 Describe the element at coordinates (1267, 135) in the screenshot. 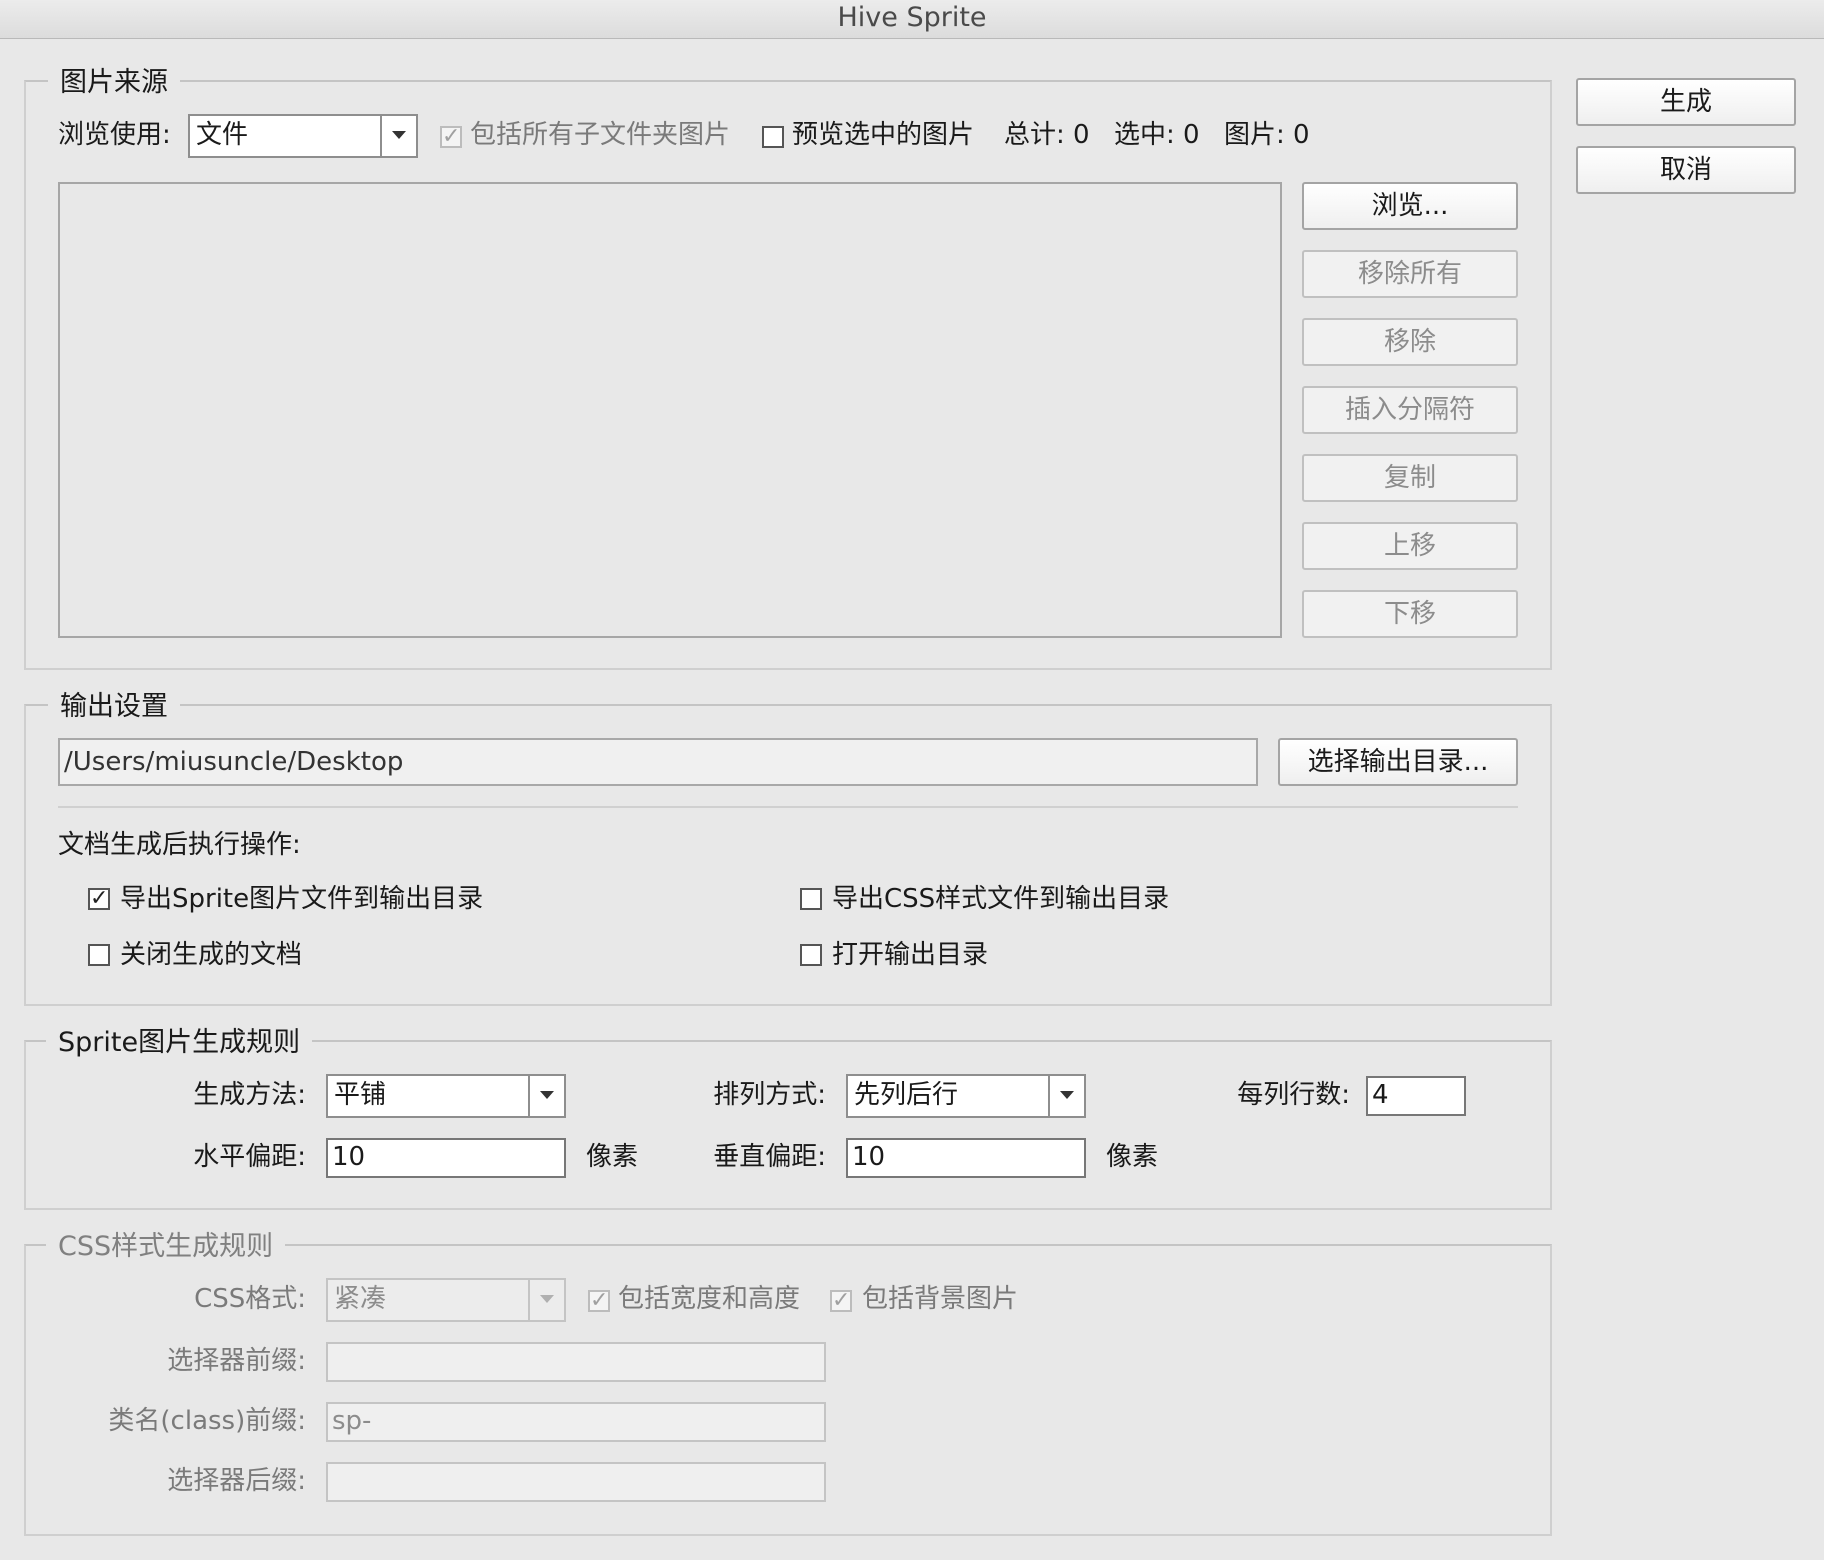

I see `images-count: 图片: 0` at that location.